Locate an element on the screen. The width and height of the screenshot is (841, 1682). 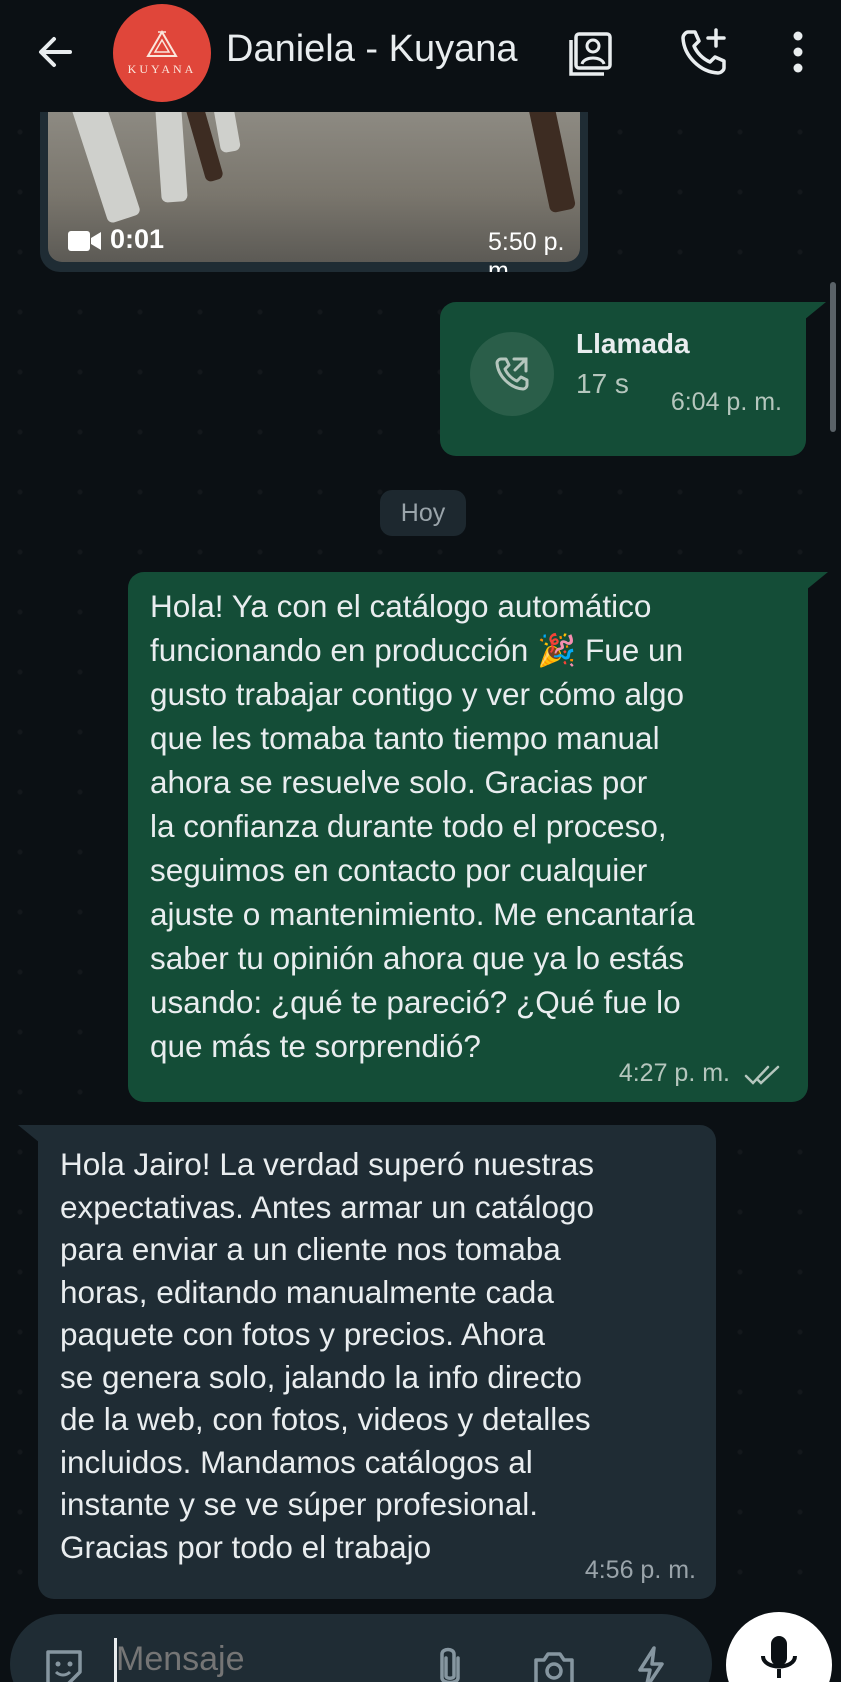
message-line: expectativas. Antes armar un catálogo is located at coordinates (327, 1206).